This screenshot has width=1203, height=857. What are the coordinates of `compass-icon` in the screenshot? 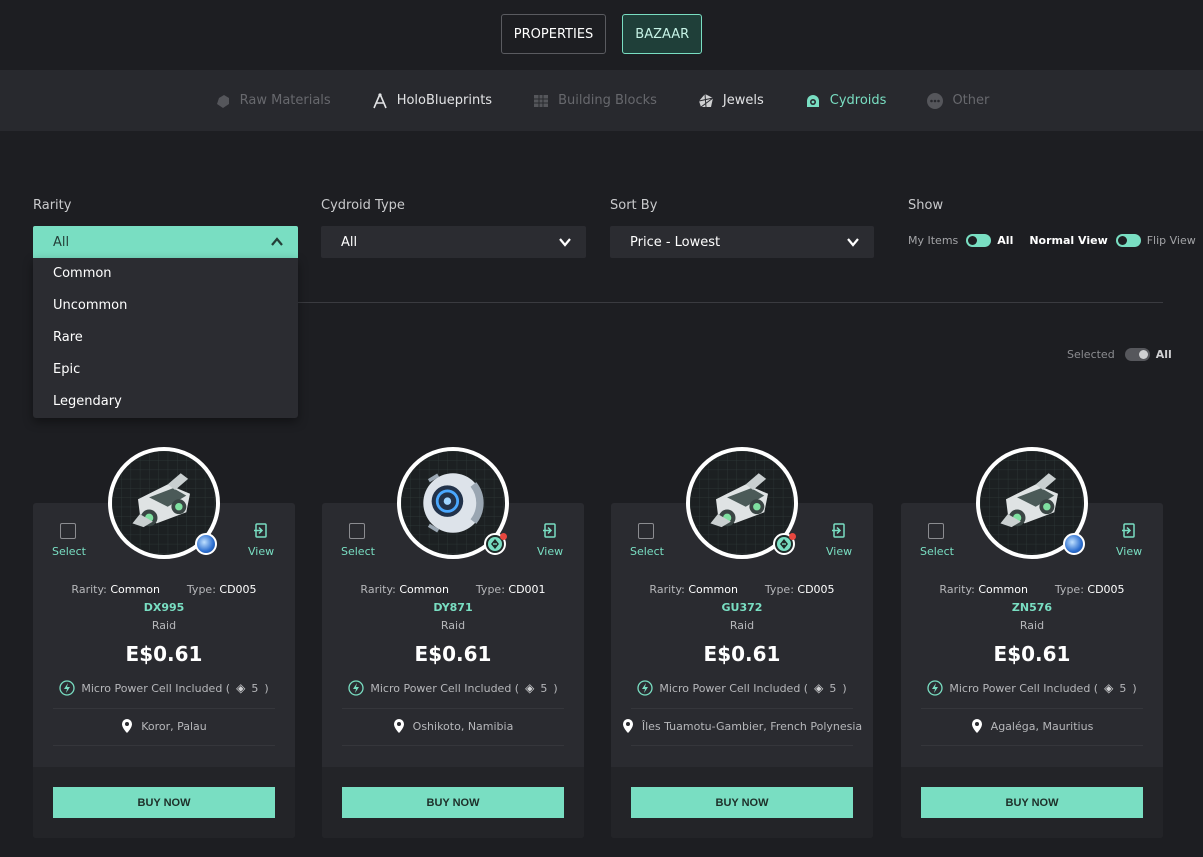 It's located at (379, 100).